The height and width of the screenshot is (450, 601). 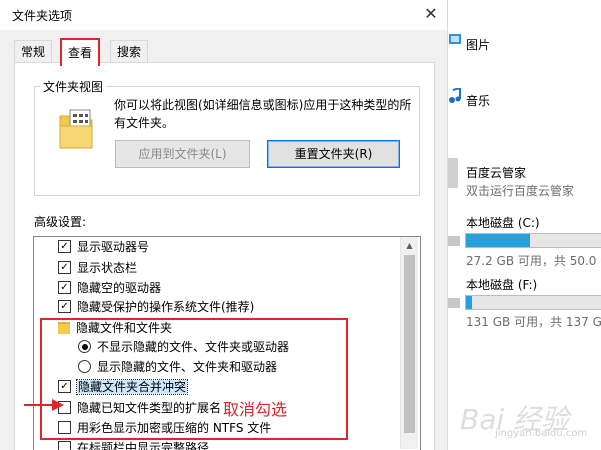 What do you see at coordinates (498, 240) in the screenshot?
I see `drive-c-usage-fill` at bounding box center [498, 240].